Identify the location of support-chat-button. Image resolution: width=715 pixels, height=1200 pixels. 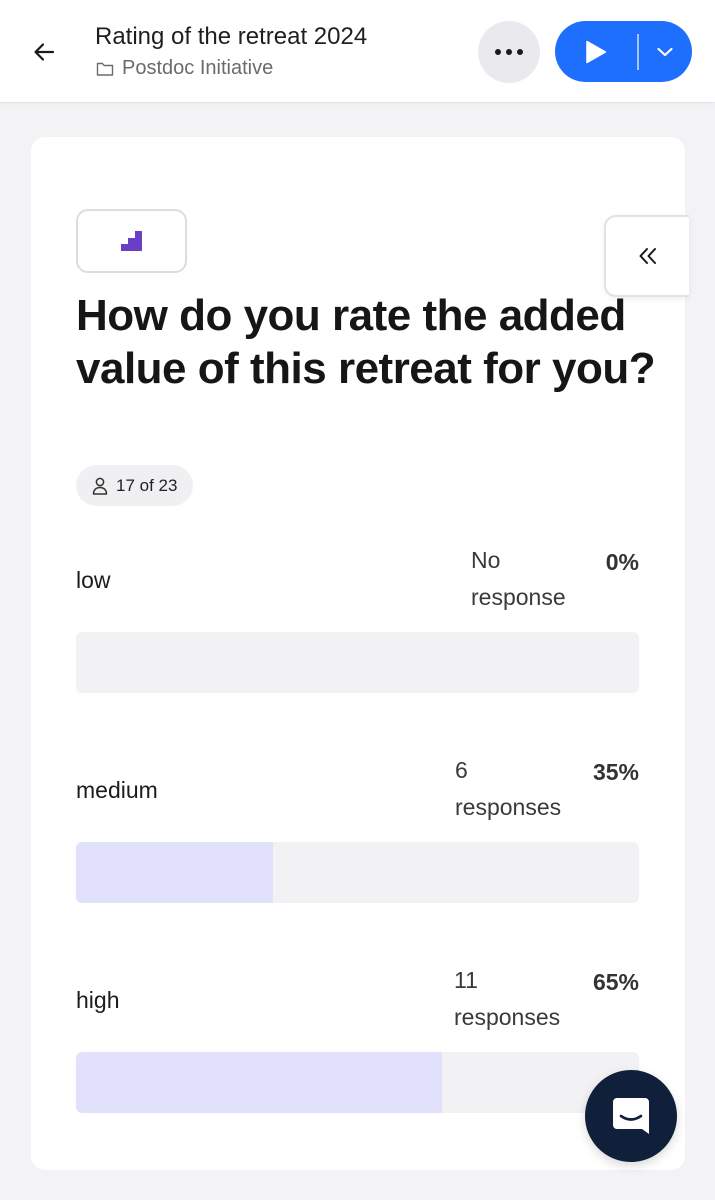
(631, 1116).